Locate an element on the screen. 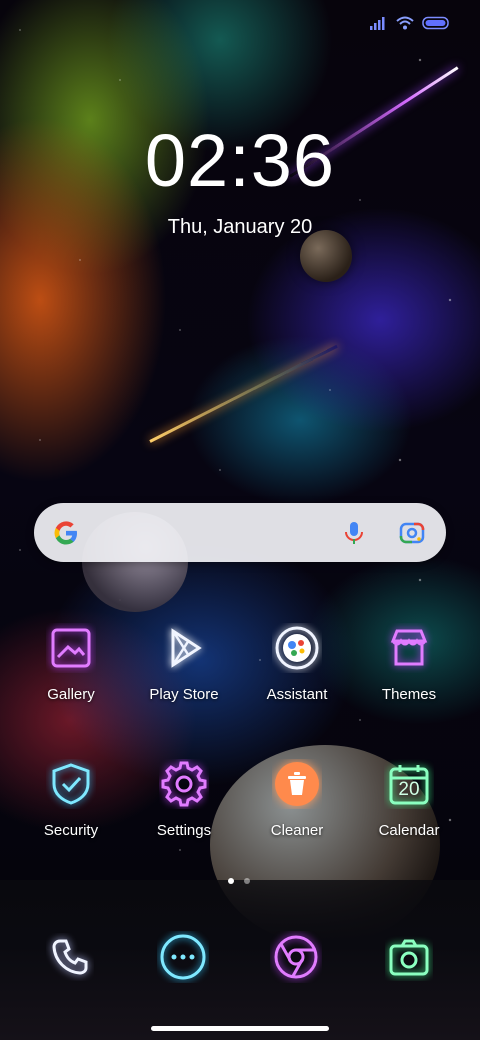 Image resolution: width=480 pixels, height=1040 pixels. app-label: Play Store is located at coordinates (184, 694).